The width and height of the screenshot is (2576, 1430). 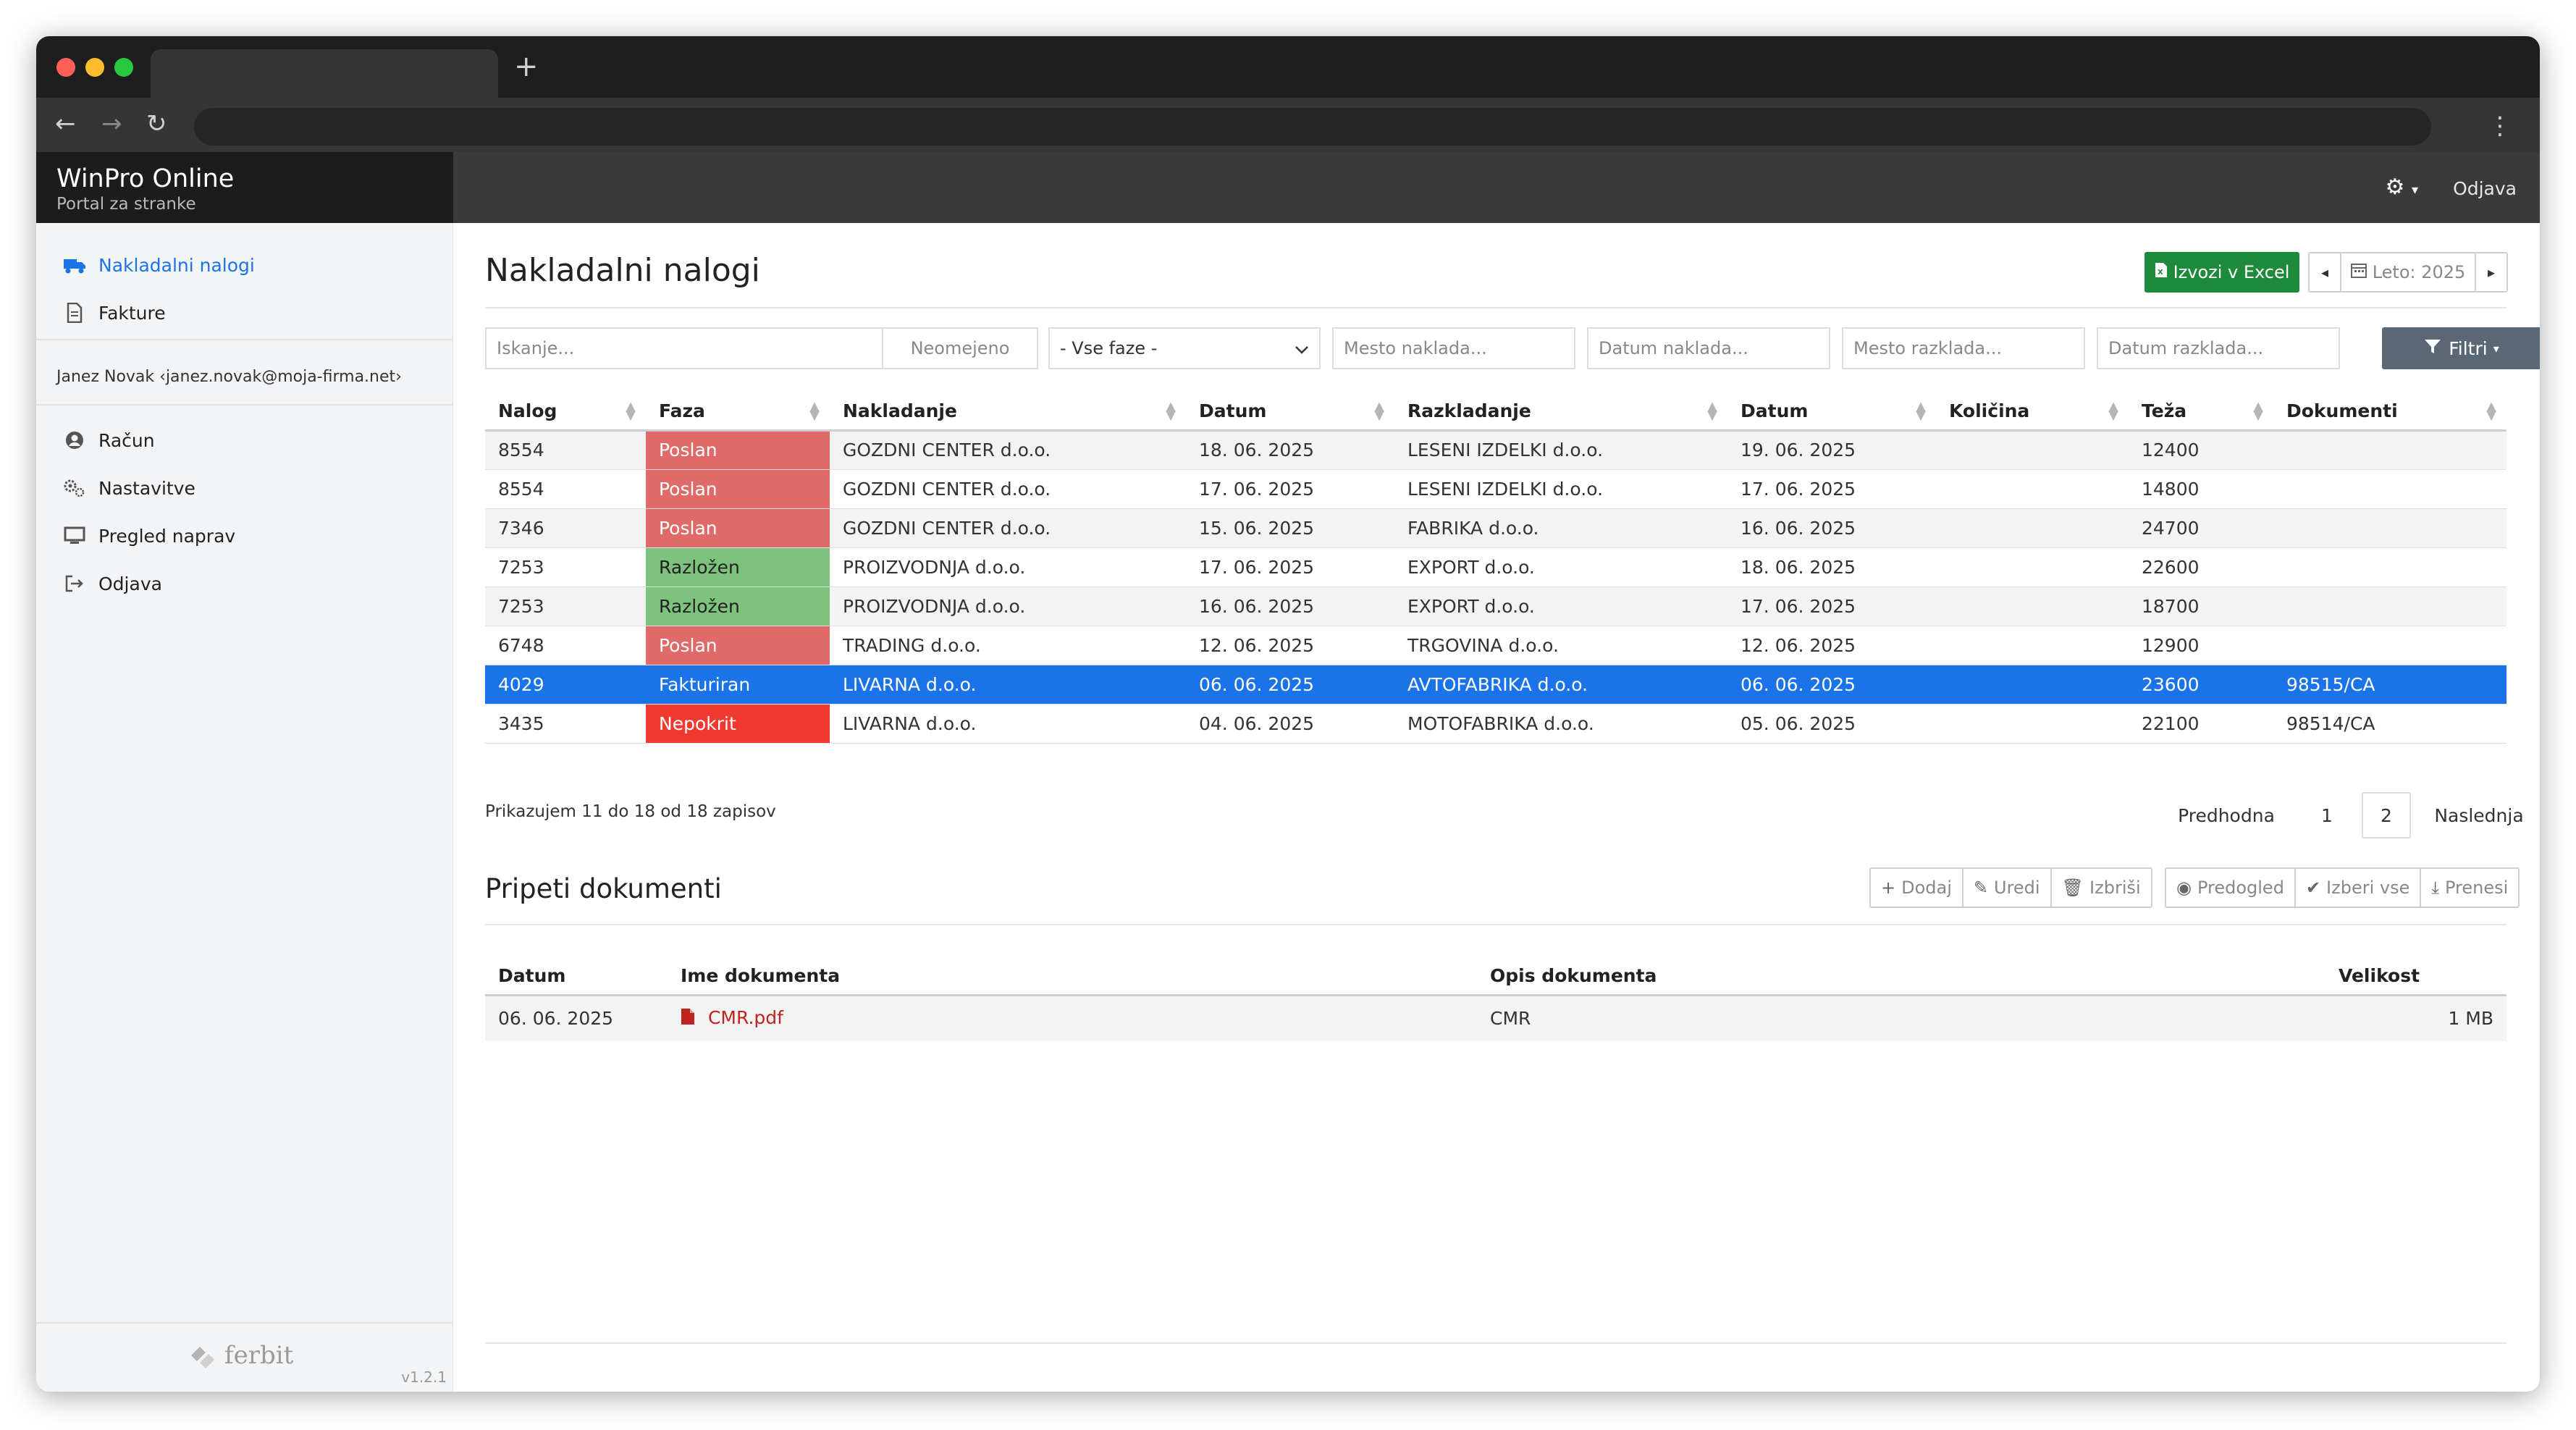 What do you see at coordinates (2032, 412) in the screenshot?
I see `column-header-kolicina: Količina ▲ ▼` at bounding box center [2032, 412].